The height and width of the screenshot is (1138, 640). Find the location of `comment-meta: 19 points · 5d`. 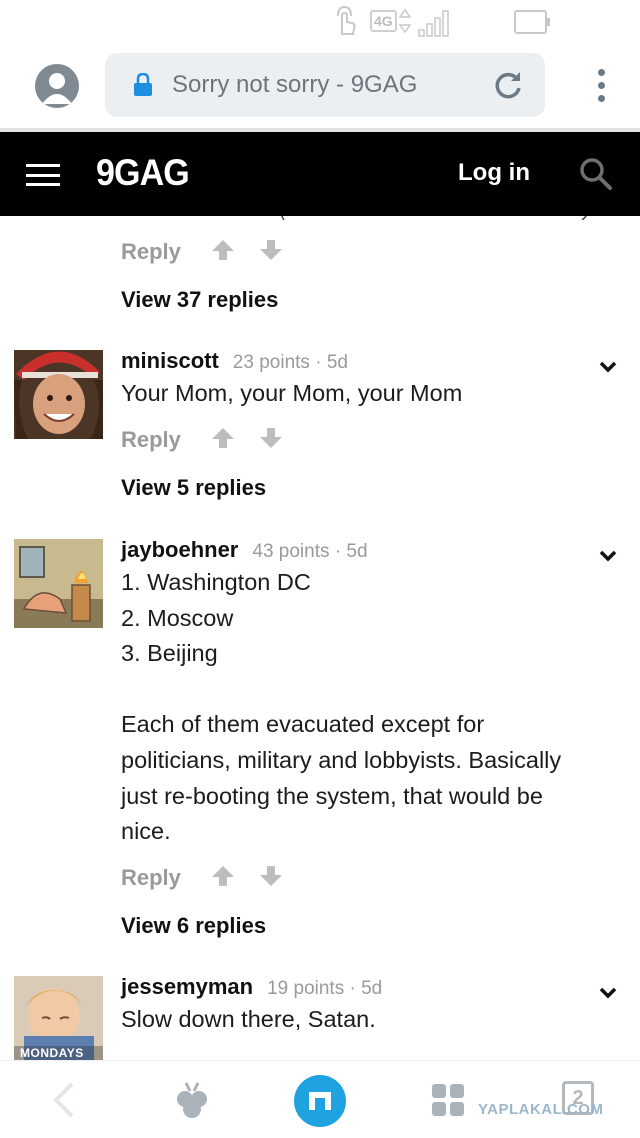

comment-meta: 19 points · 5d is located at coordinates (324, 988).